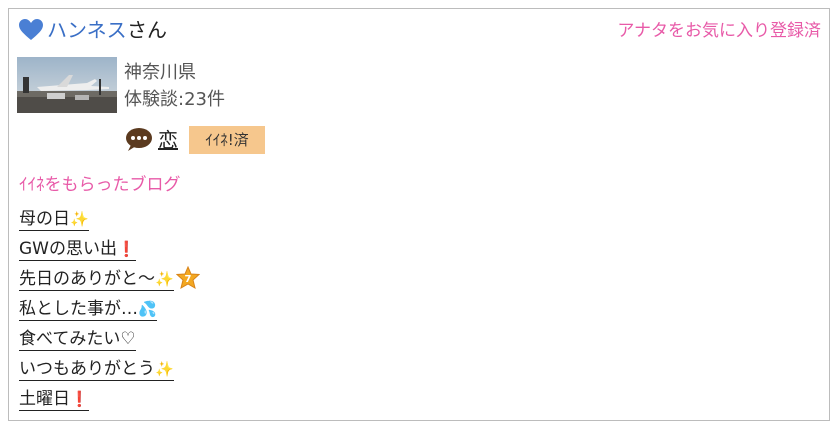 Image resolution: width=840 pixels, height=430 pixels. I want to click on user-name-suffix: さん, so click(147, 30).